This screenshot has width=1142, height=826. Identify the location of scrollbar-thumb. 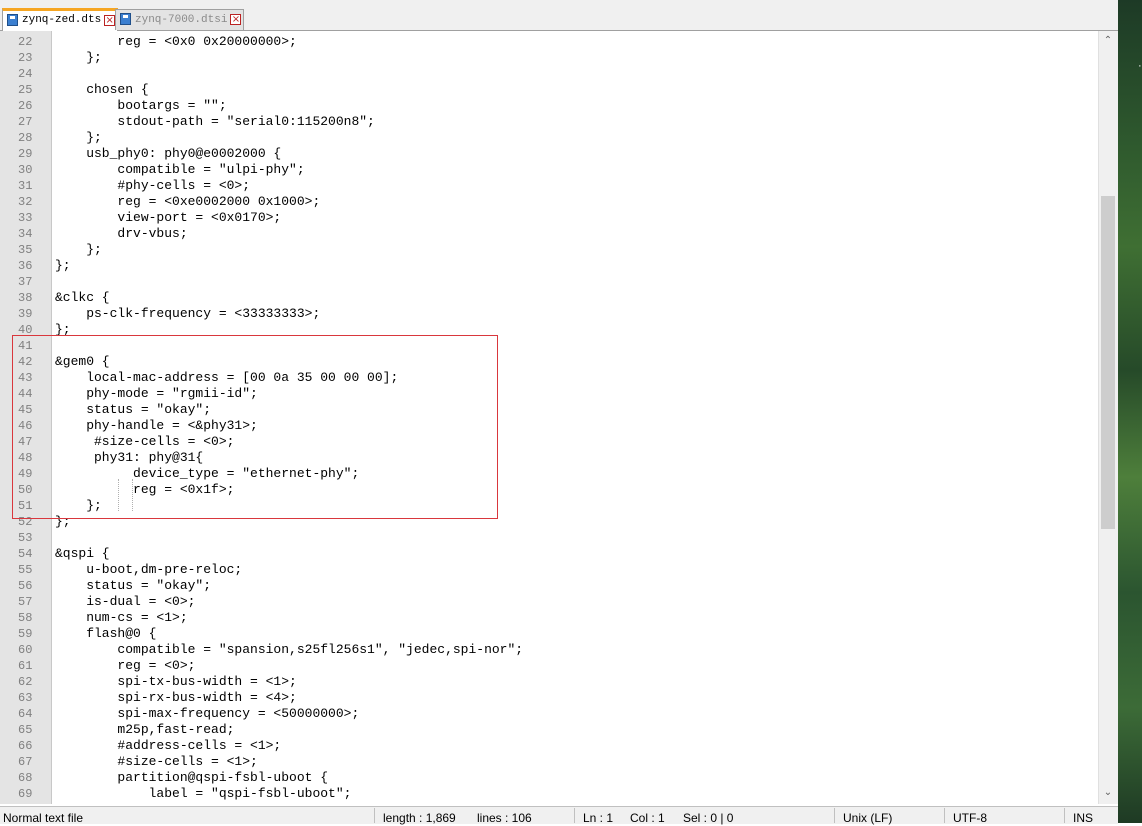
(1108, 362).